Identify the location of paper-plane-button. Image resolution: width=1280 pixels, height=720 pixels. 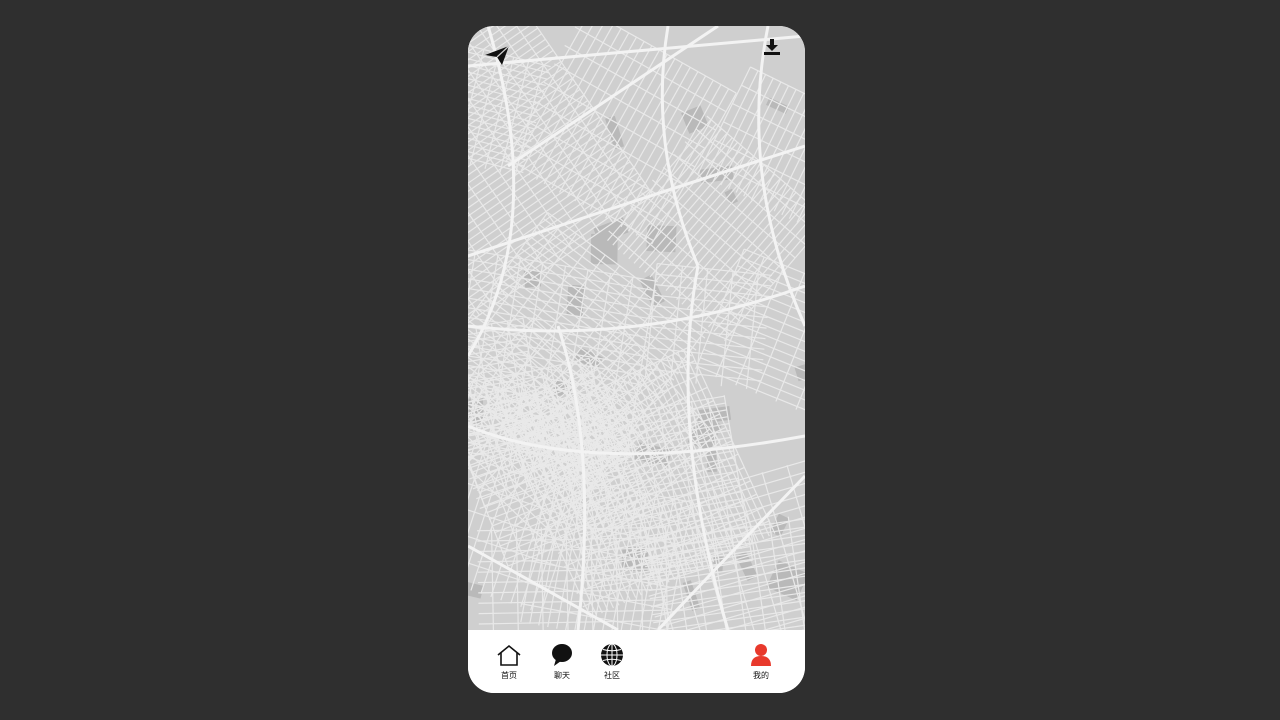
(498, 58).